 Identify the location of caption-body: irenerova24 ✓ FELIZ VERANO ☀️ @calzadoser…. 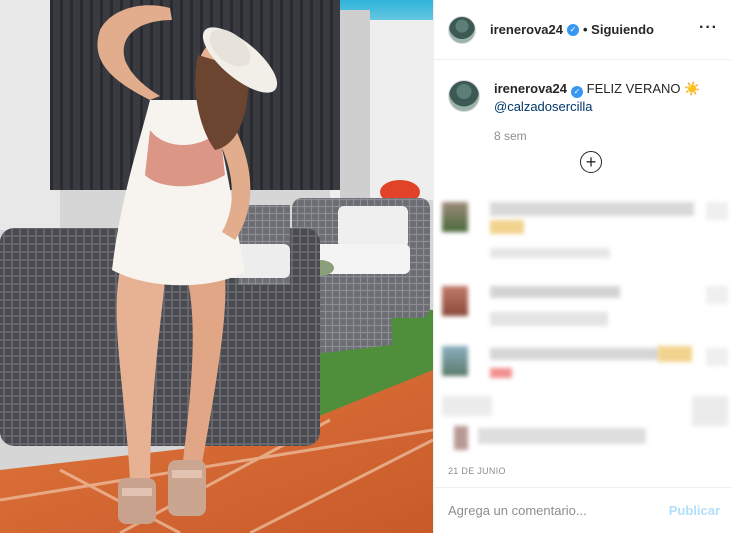
(597, 97).